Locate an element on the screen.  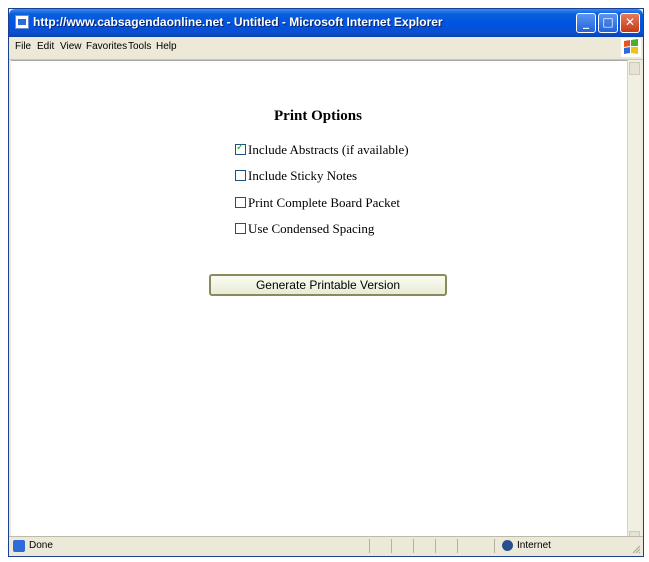
menu-edit: Edit is located at coordinates (45, 46).